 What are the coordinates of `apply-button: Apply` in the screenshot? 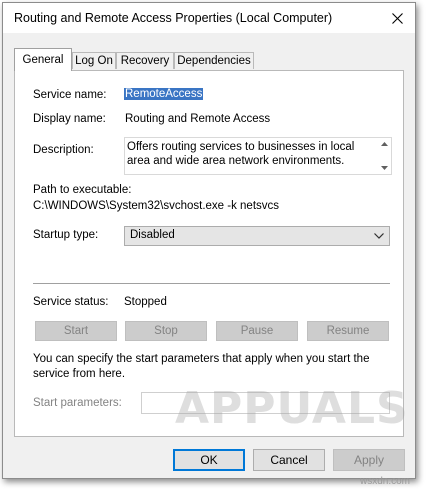 It's located at (369, 460).